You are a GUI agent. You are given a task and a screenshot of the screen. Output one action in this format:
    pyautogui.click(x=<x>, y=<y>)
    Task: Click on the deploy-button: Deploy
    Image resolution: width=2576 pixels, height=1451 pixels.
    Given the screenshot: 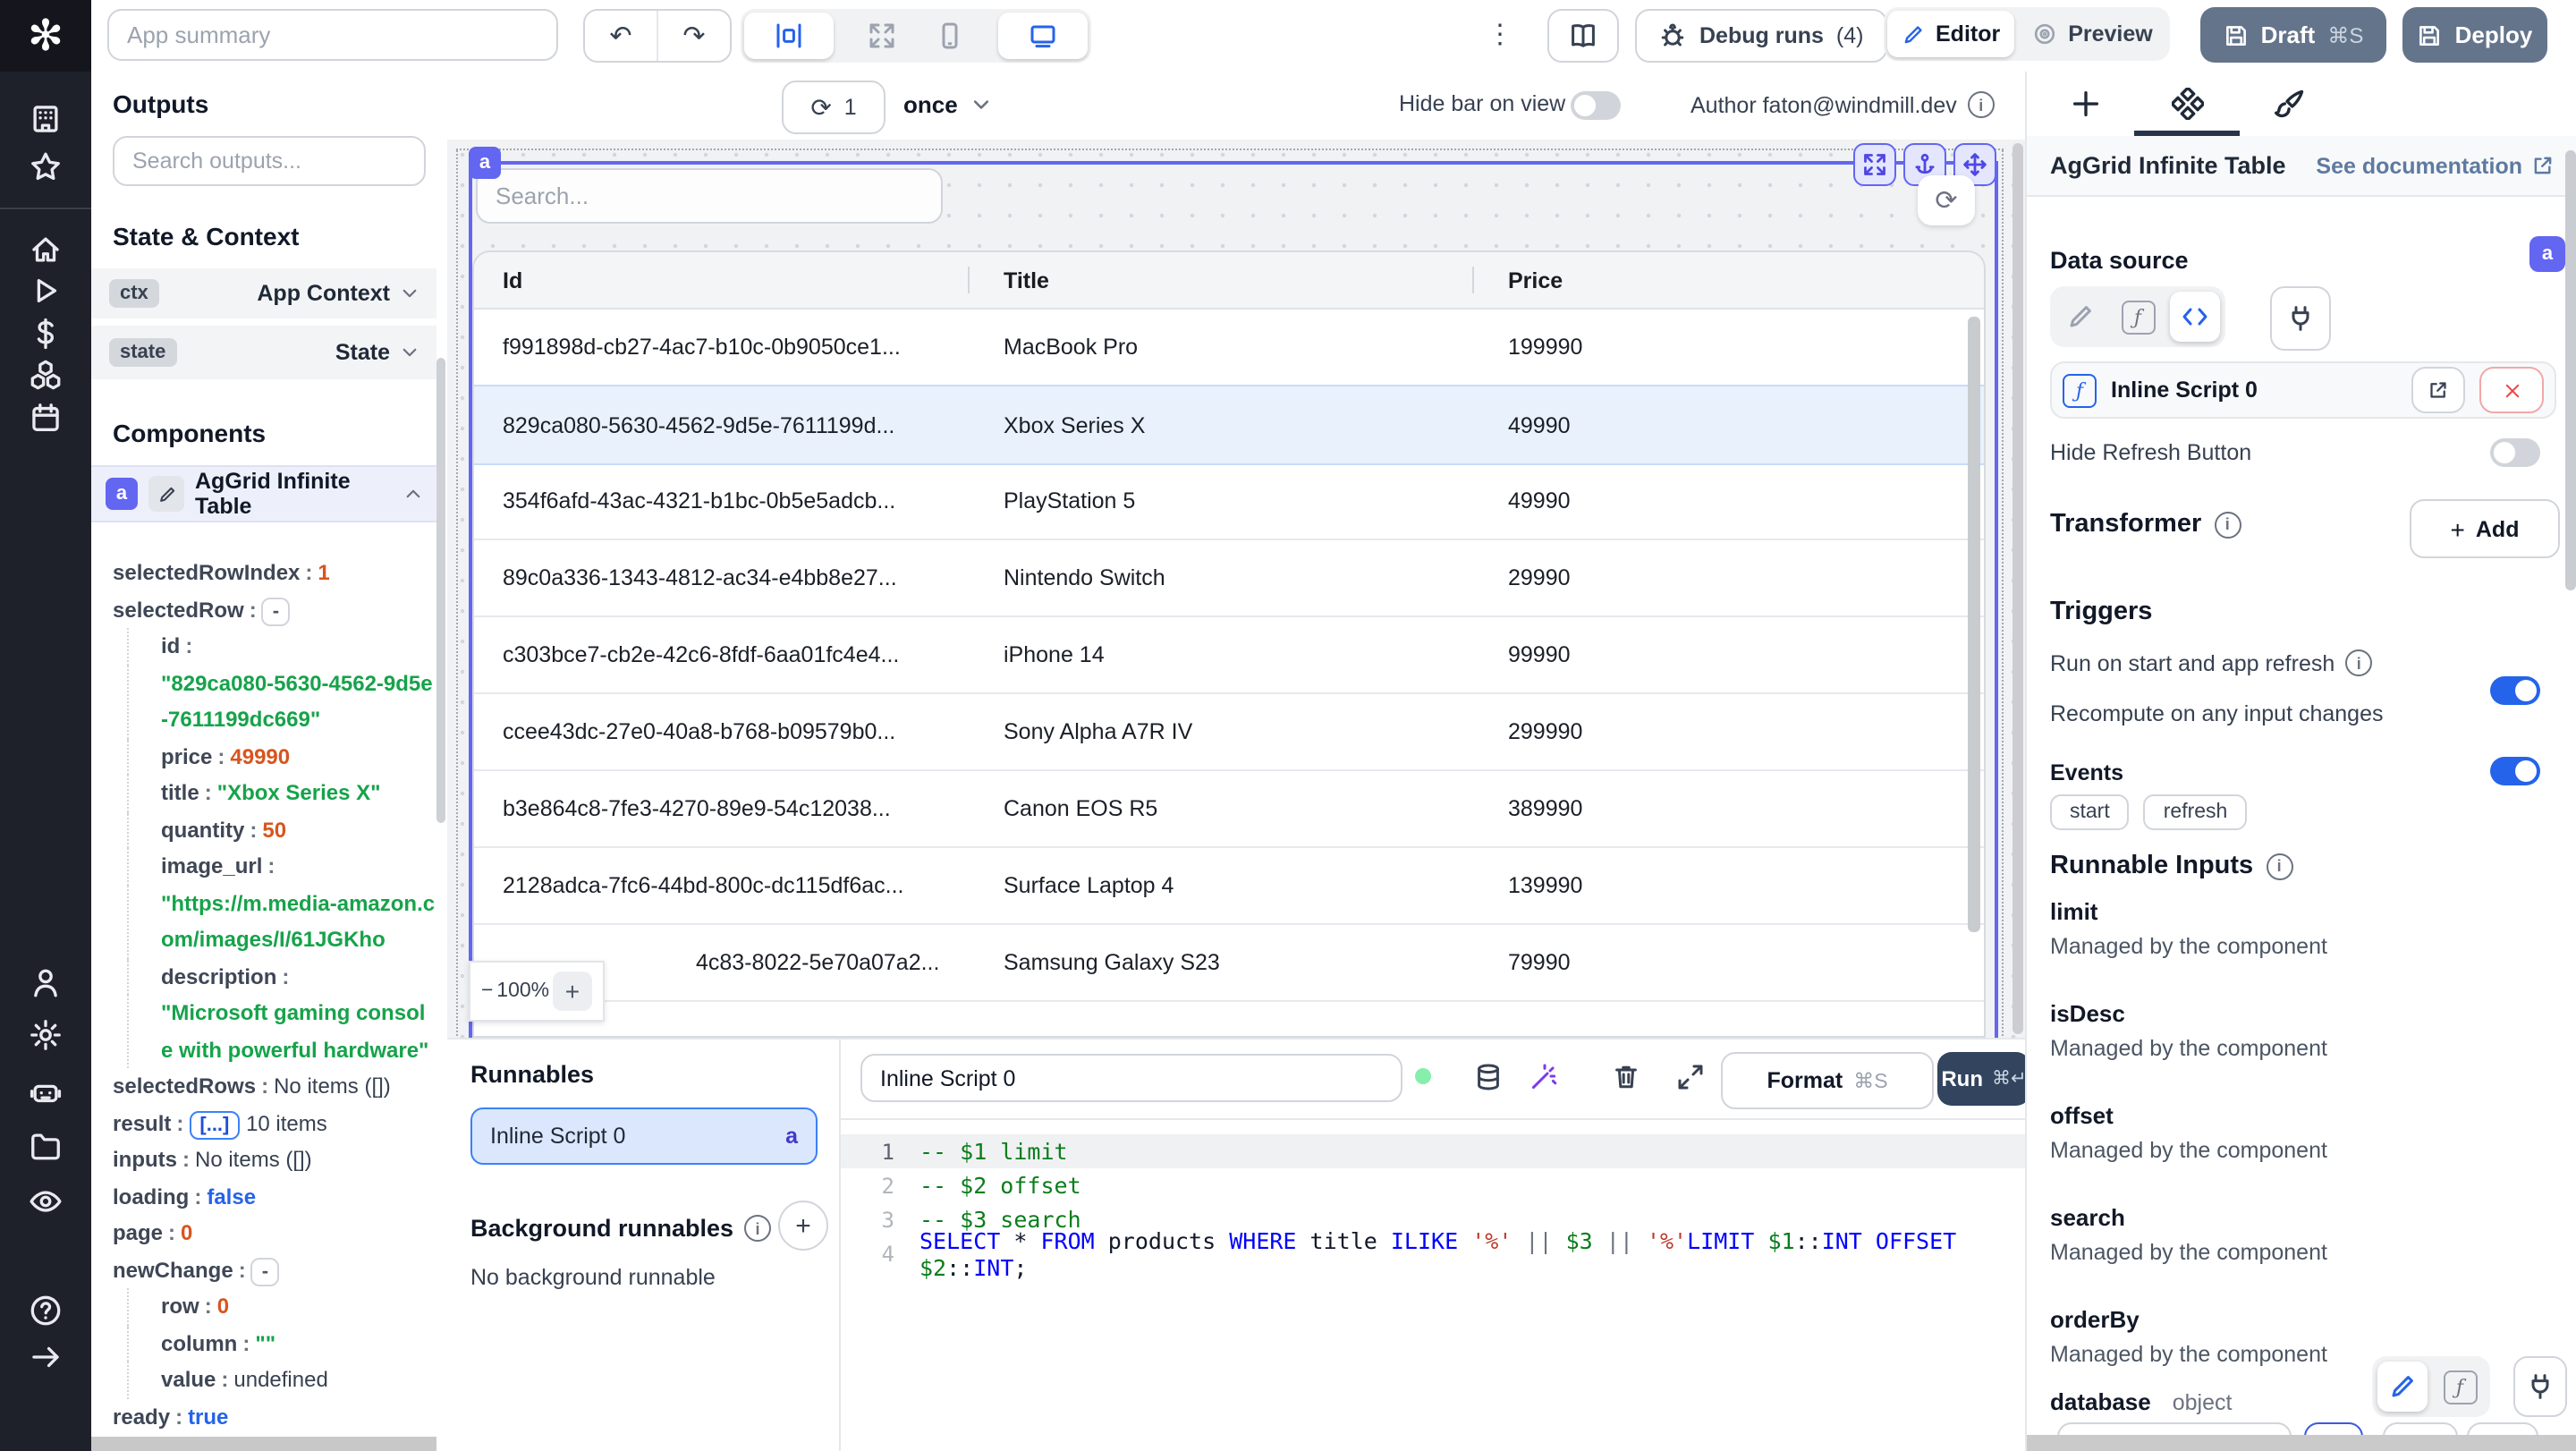 What is the action you would take?
    pyautogui.click(x=2474, y=35)
    